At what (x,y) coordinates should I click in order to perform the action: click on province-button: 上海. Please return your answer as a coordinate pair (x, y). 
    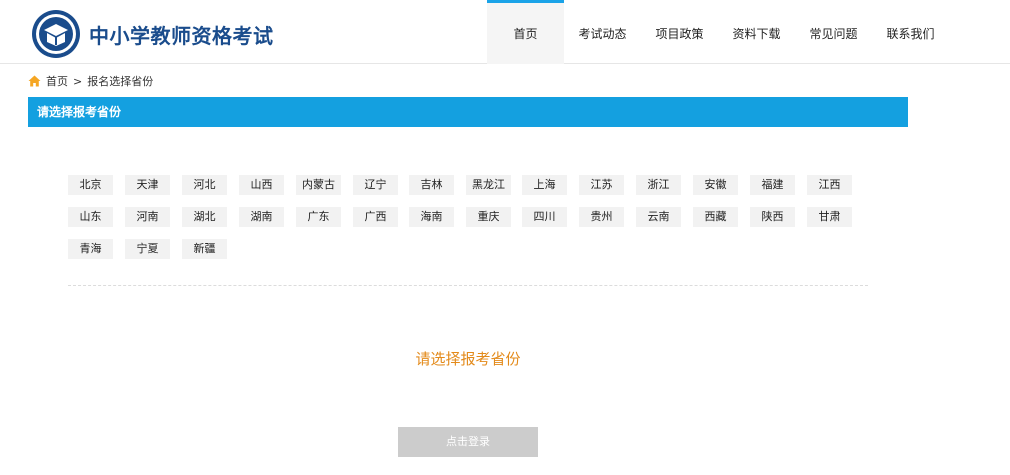
    Looking at the image, I should click on (544, 185).